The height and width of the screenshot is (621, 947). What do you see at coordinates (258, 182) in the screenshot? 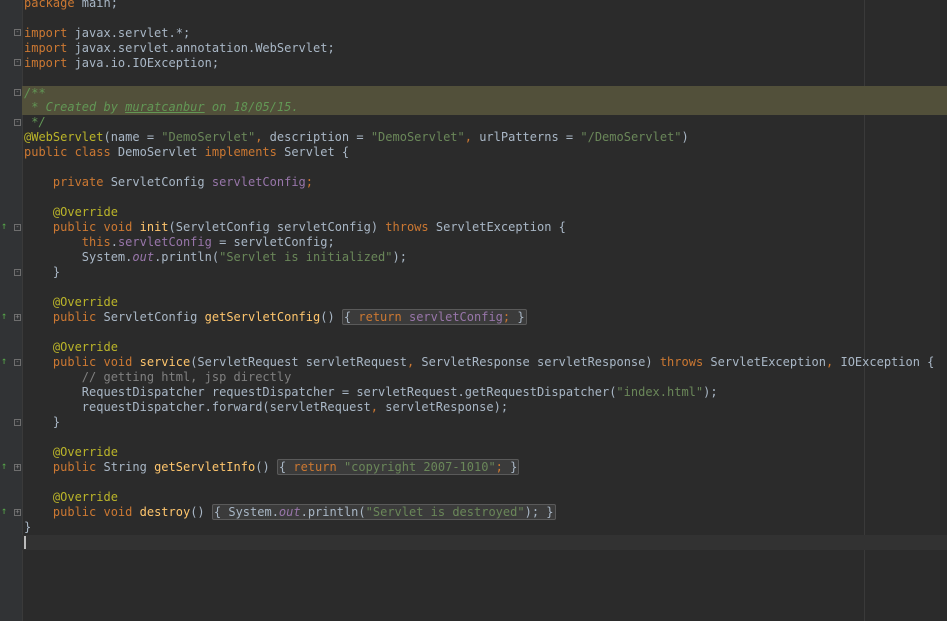
I see `code-token: servletConfig` at bounding box center [258, 182].